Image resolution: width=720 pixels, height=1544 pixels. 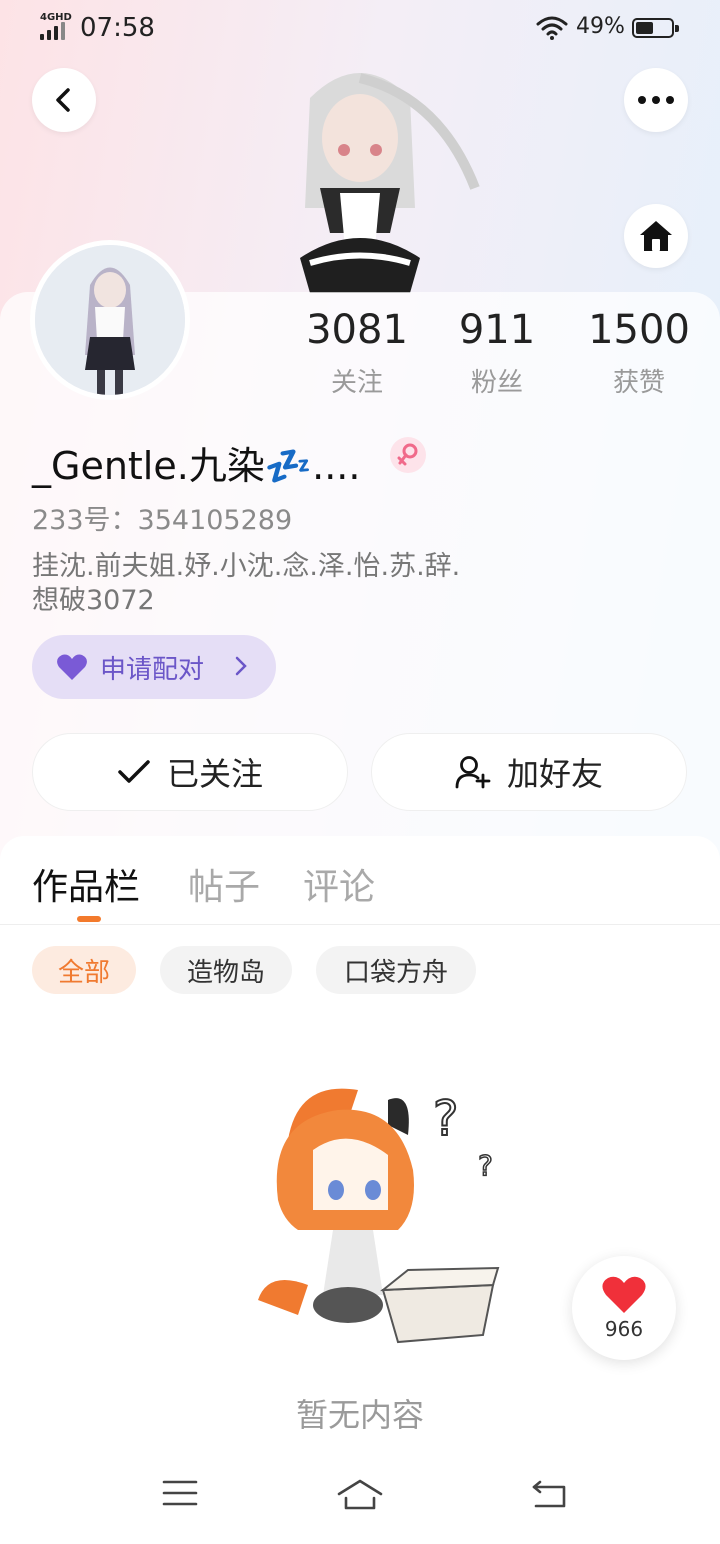 I want to click on signal-icon: 4GHD, so click(x=56, y=27).